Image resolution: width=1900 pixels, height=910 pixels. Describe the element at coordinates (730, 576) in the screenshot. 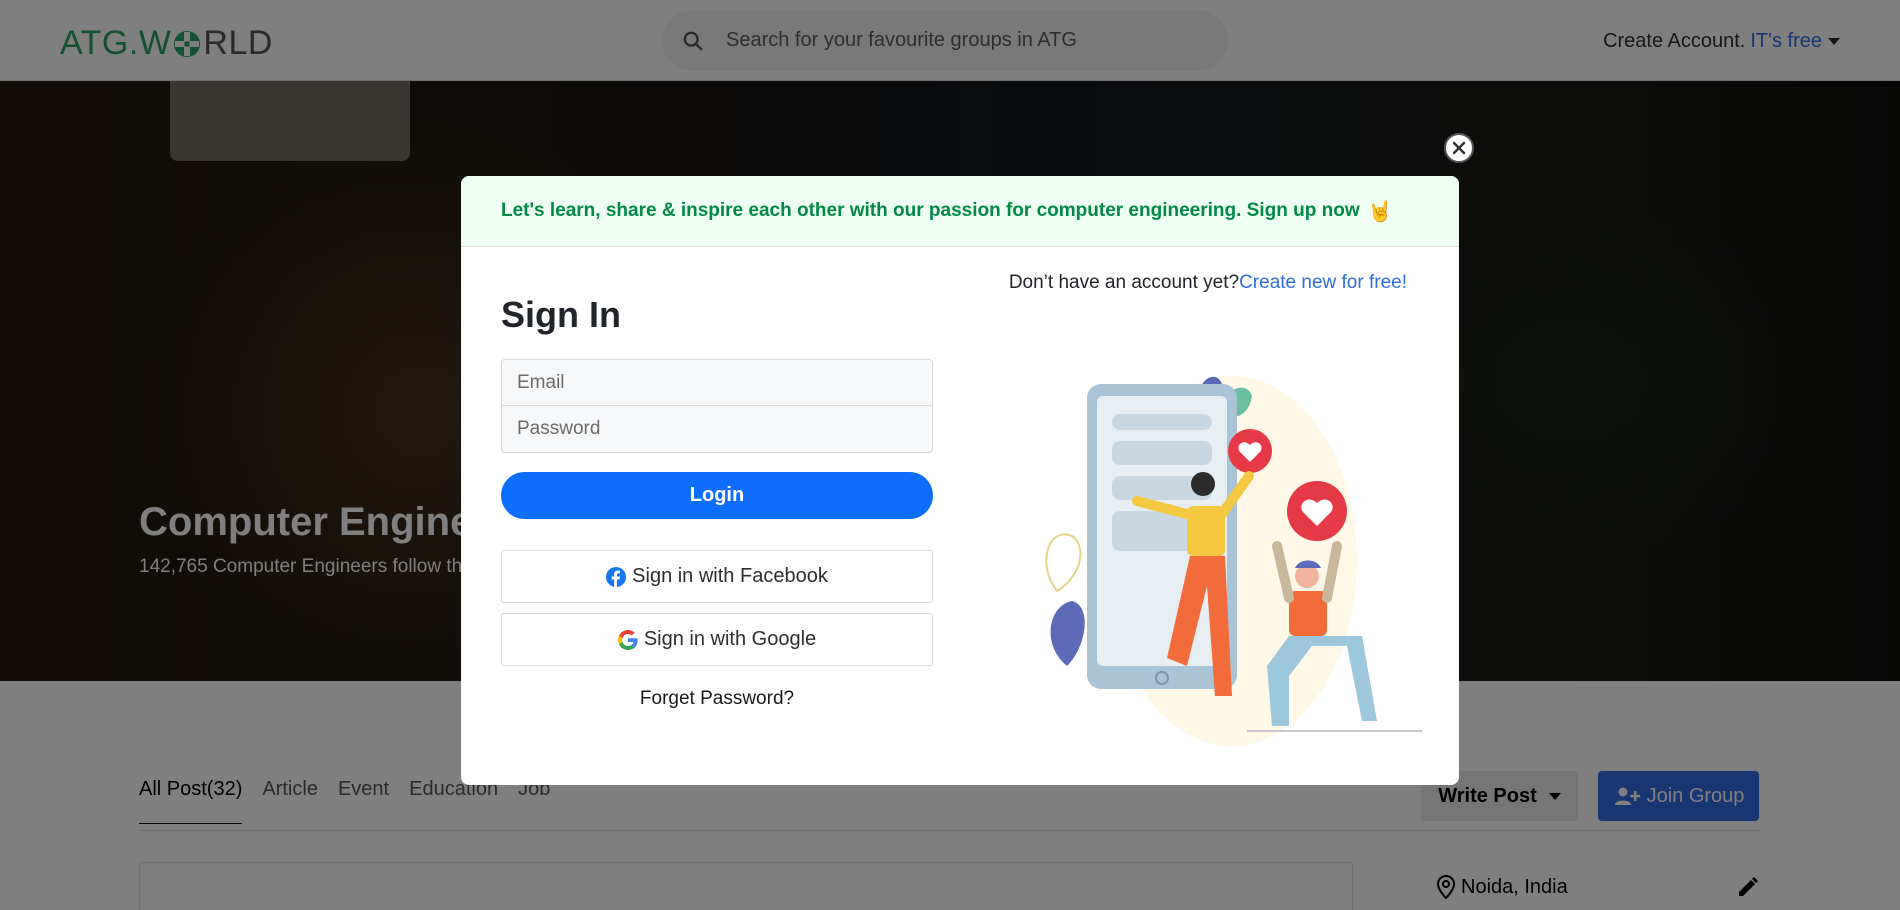

I see `facebook-signin-label: Sign in with Facebook` at that location.